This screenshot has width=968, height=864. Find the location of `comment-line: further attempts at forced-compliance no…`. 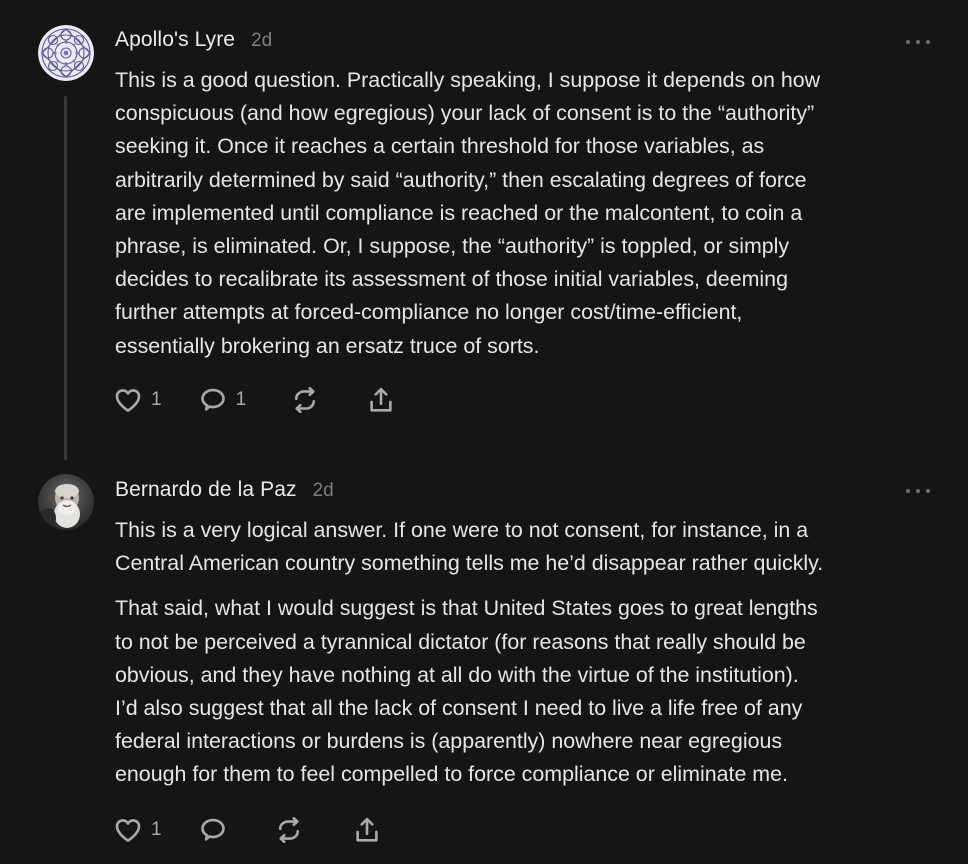

comment-line: further attempts at forced-compliance no… is located at coordinates (429, 312).